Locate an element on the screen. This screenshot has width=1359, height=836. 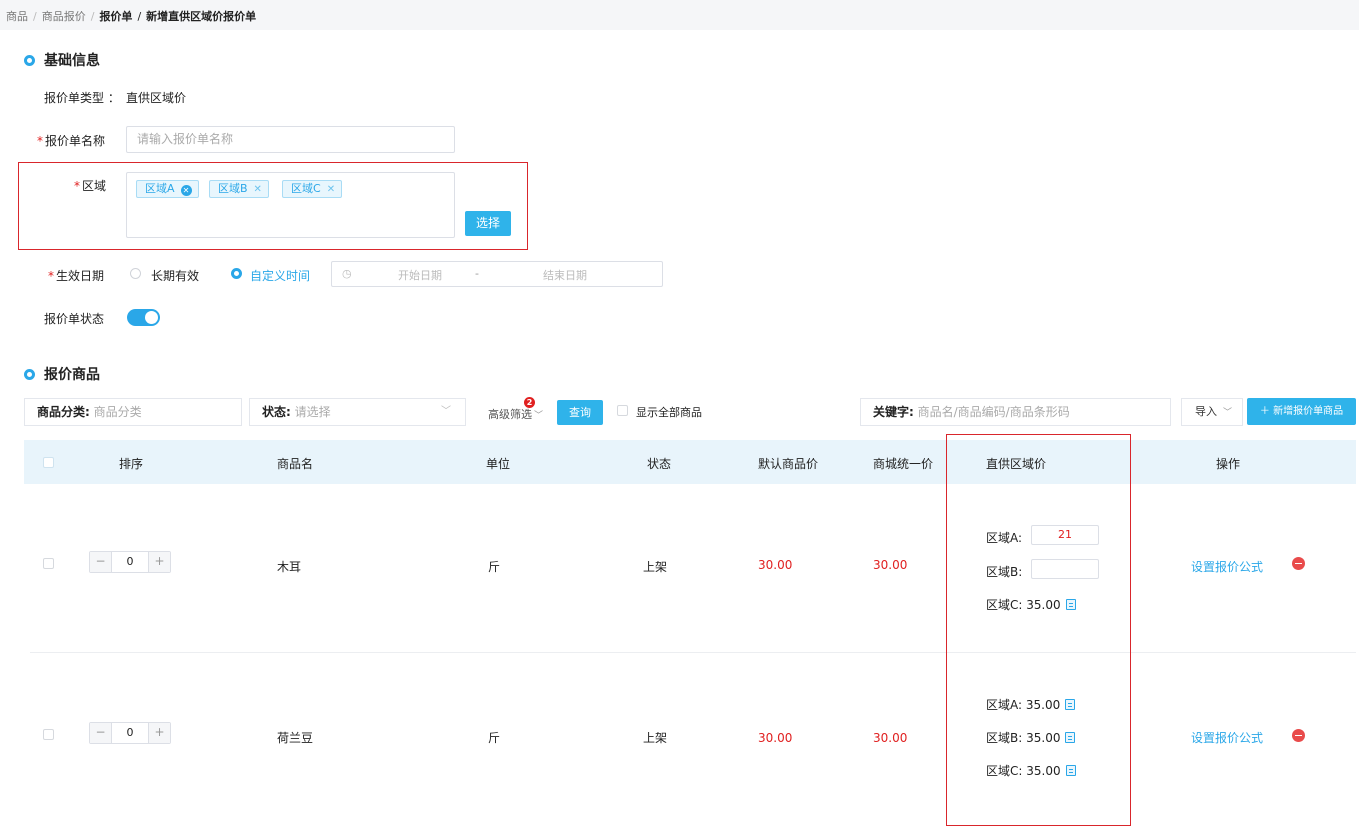
goods-section-title: 报价商品 is located at coordinates (62, 374).